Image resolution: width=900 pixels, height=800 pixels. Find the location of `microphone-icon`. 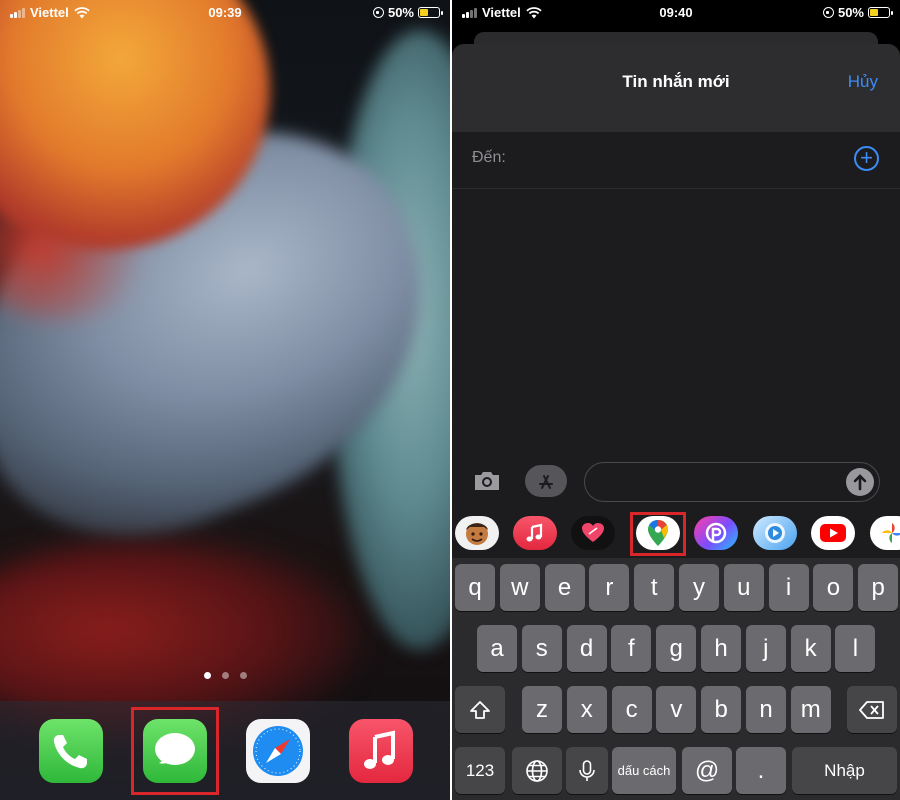

microphone-icon is located at coordinates (587, 770).